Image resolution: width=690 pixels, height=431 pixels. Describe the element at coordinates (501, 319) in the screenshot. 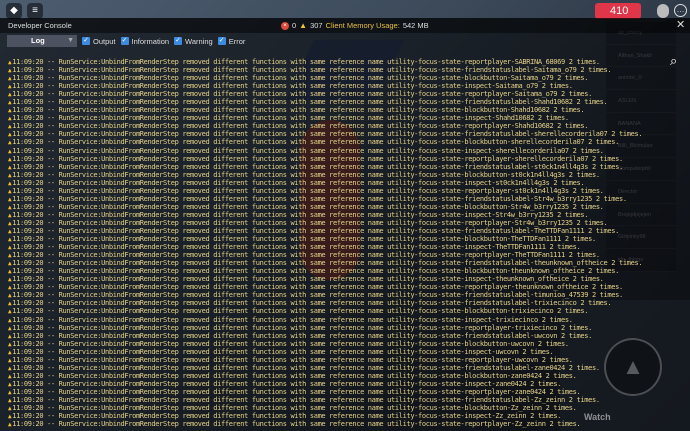

I see `log-target: inspect-trixiecinco` at that location.